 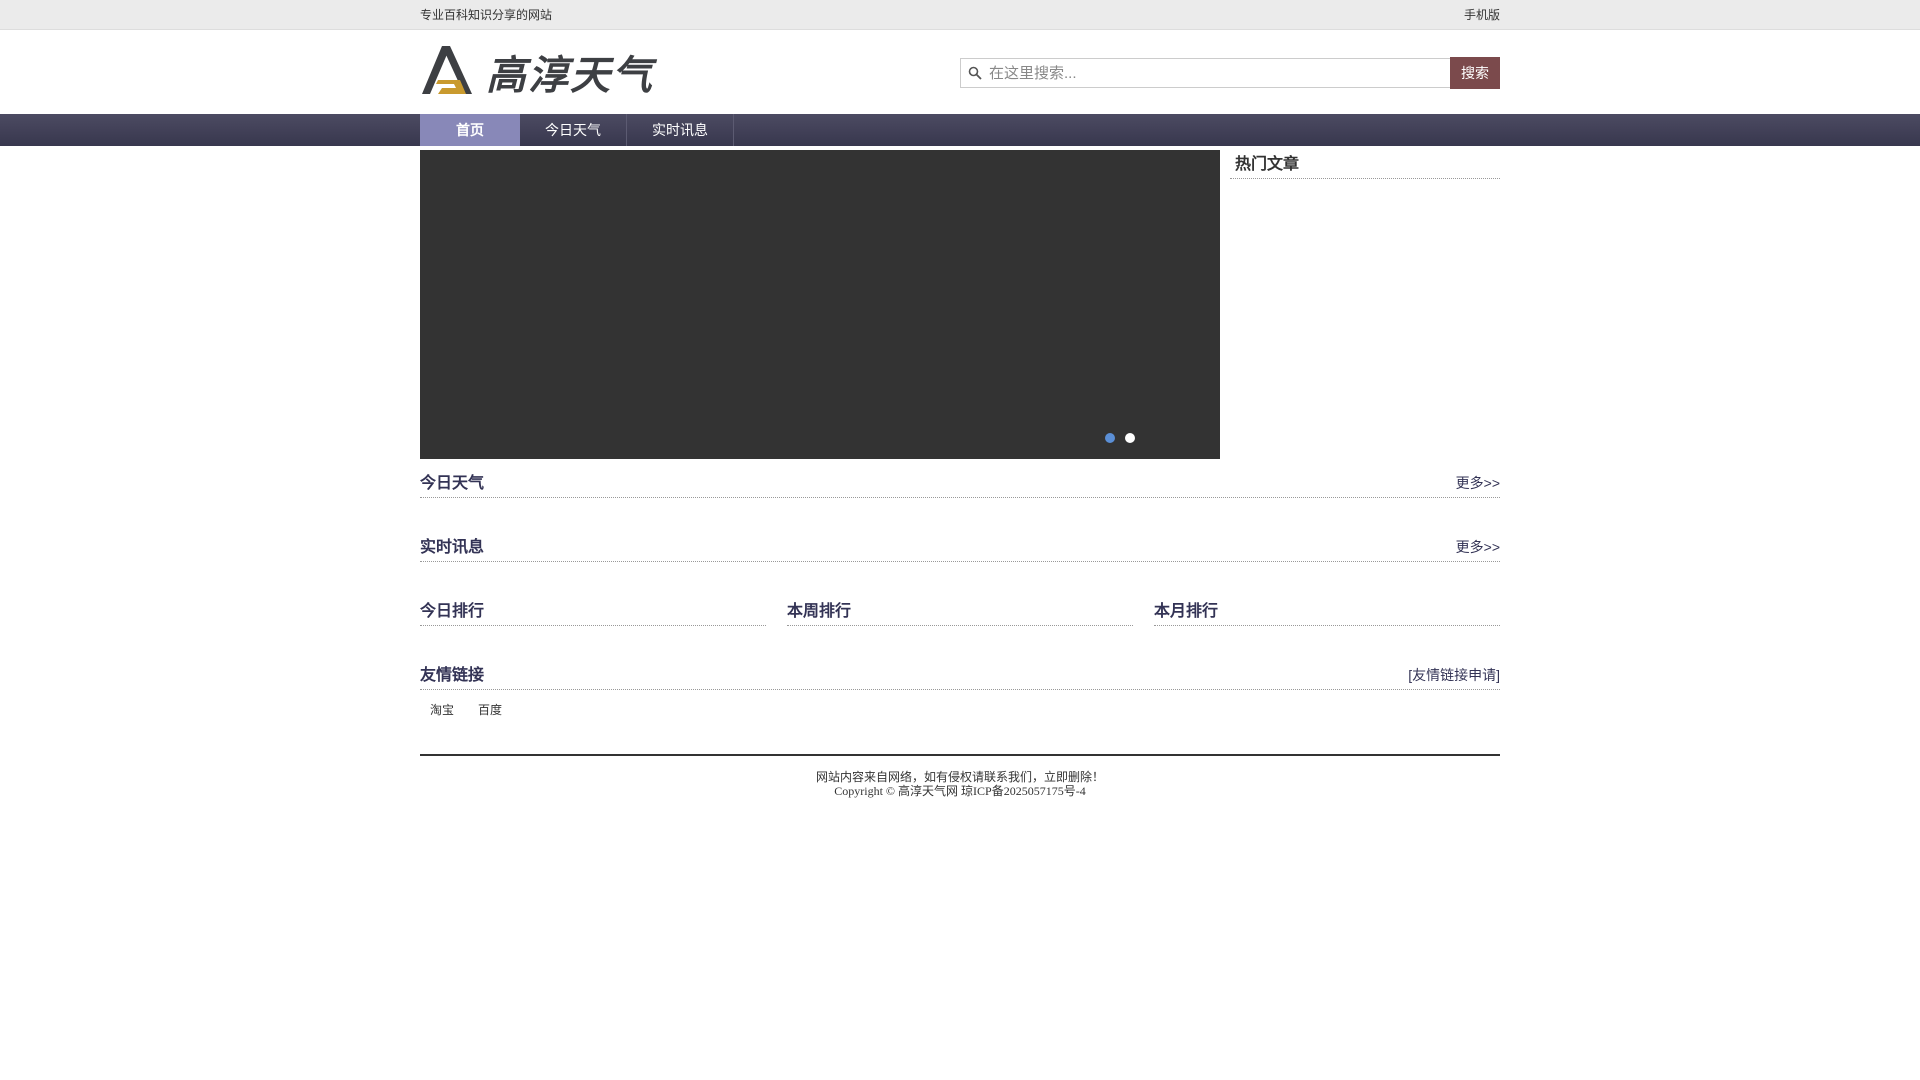 I want to click on site-logo: 高淳天气, so click(x=537, y=72).